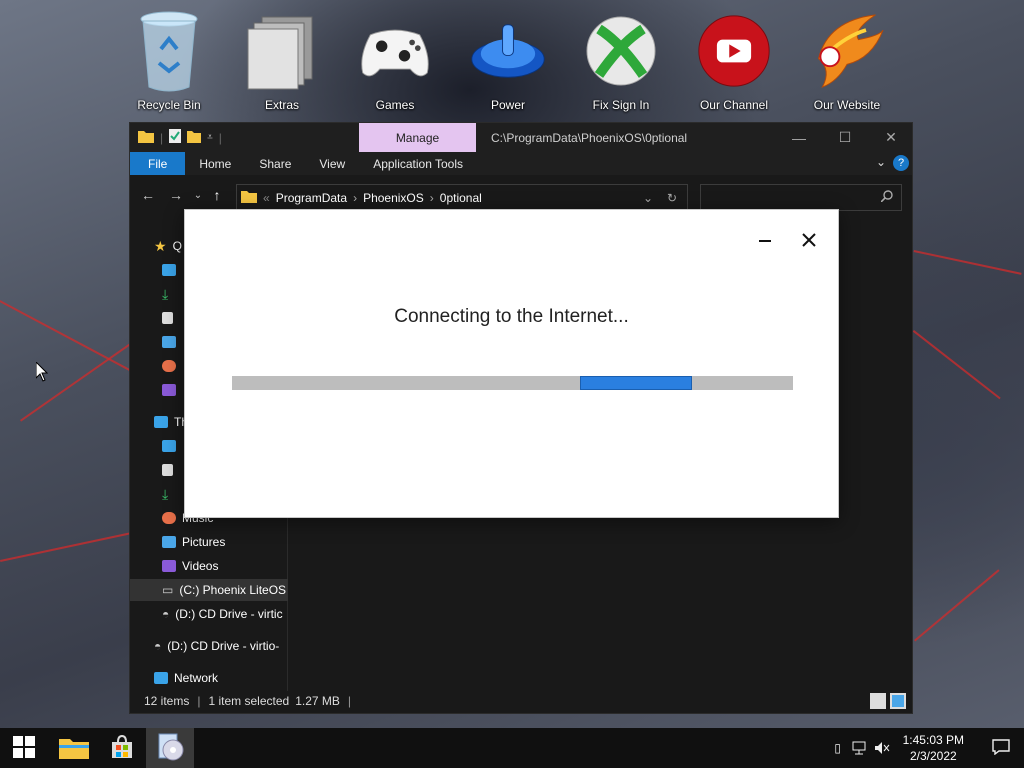  What do you see at coordinates (418, 163) in the screenshot?
I see `tab-application-tools: Application Tools` at bounding box center [418, 163].